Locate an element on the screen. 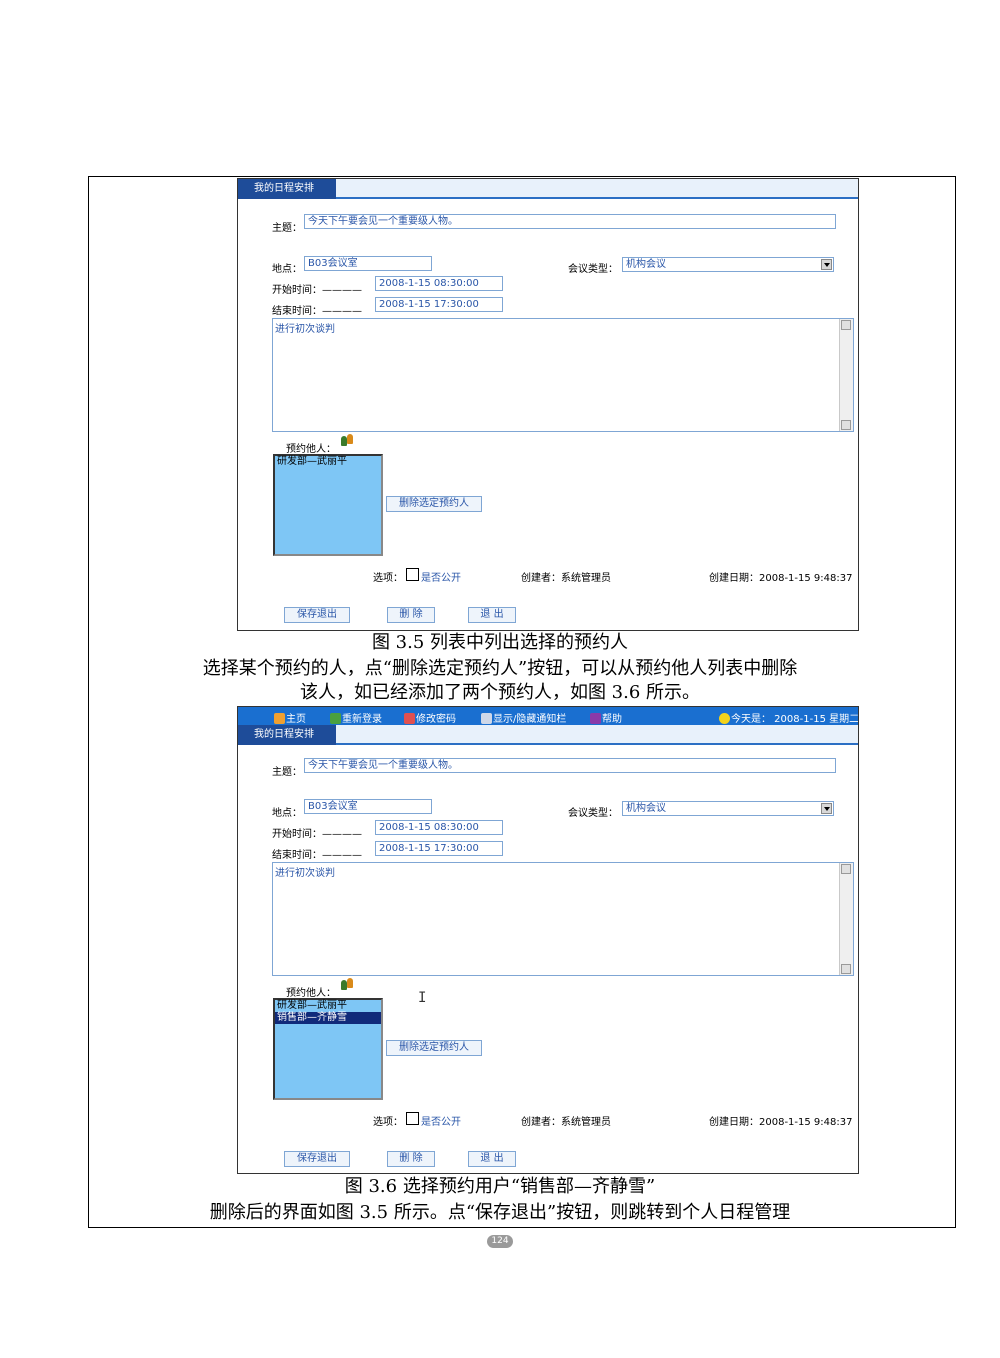 Image resolution: width=1000 pixels, height=1358 pixels. menu-change-password-label: 修改密码 is located at coordinates (436, 719).